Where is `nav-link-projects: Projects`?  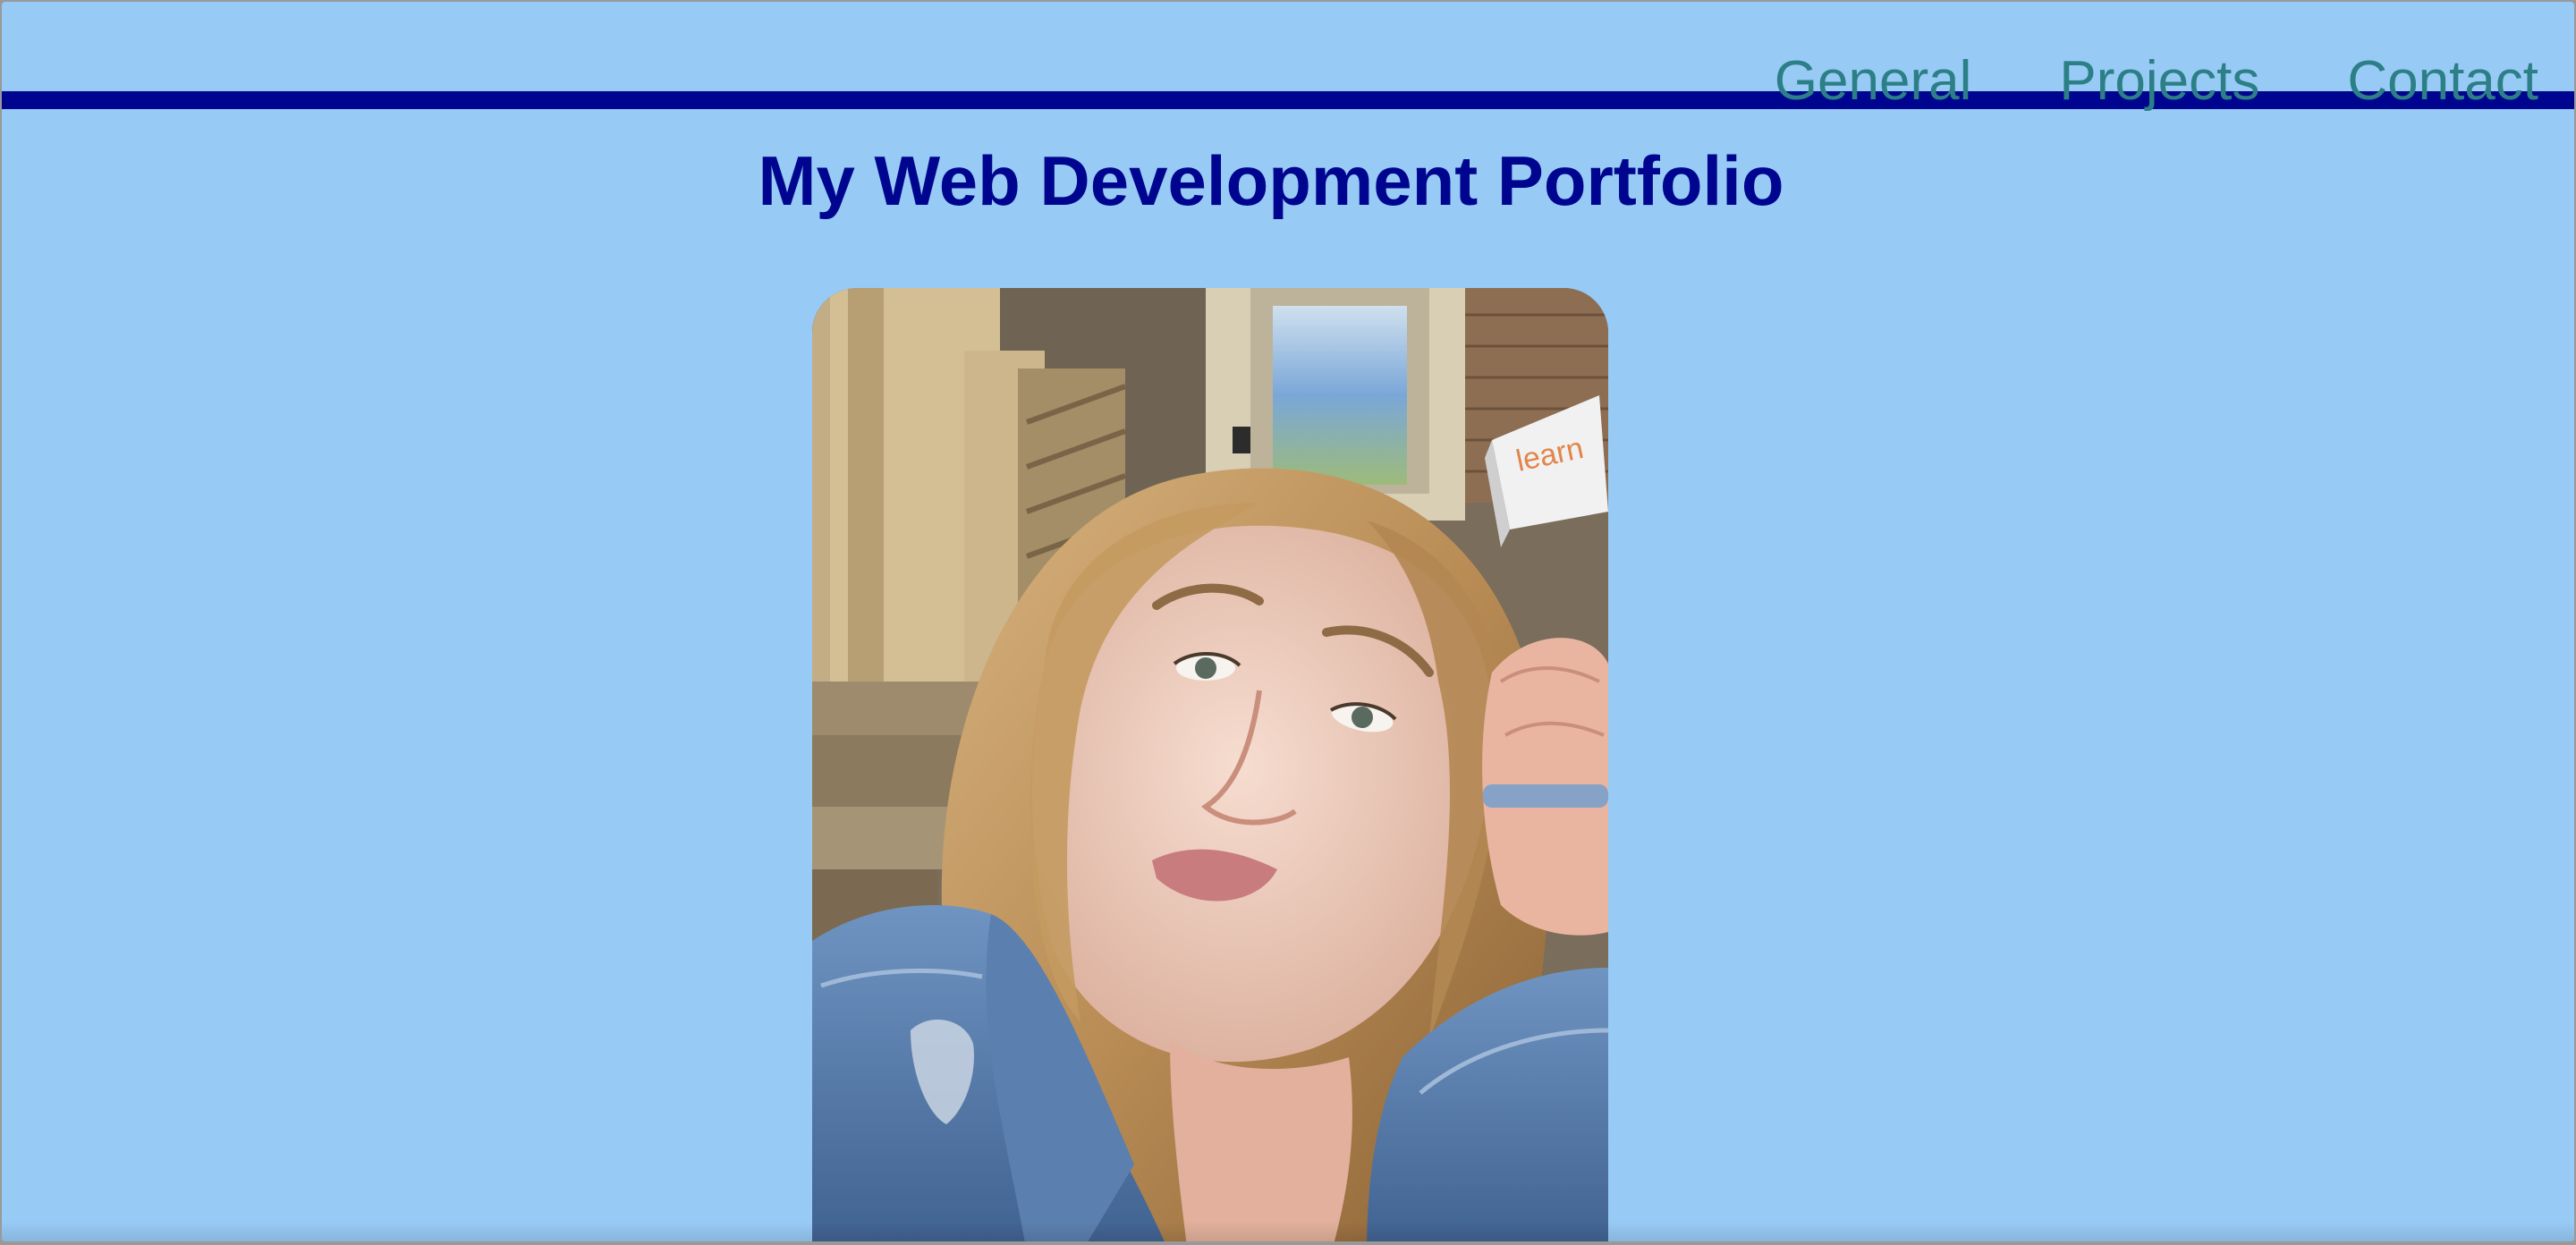 nav-link-projects: Projects is located at coordinates (2159, 81).